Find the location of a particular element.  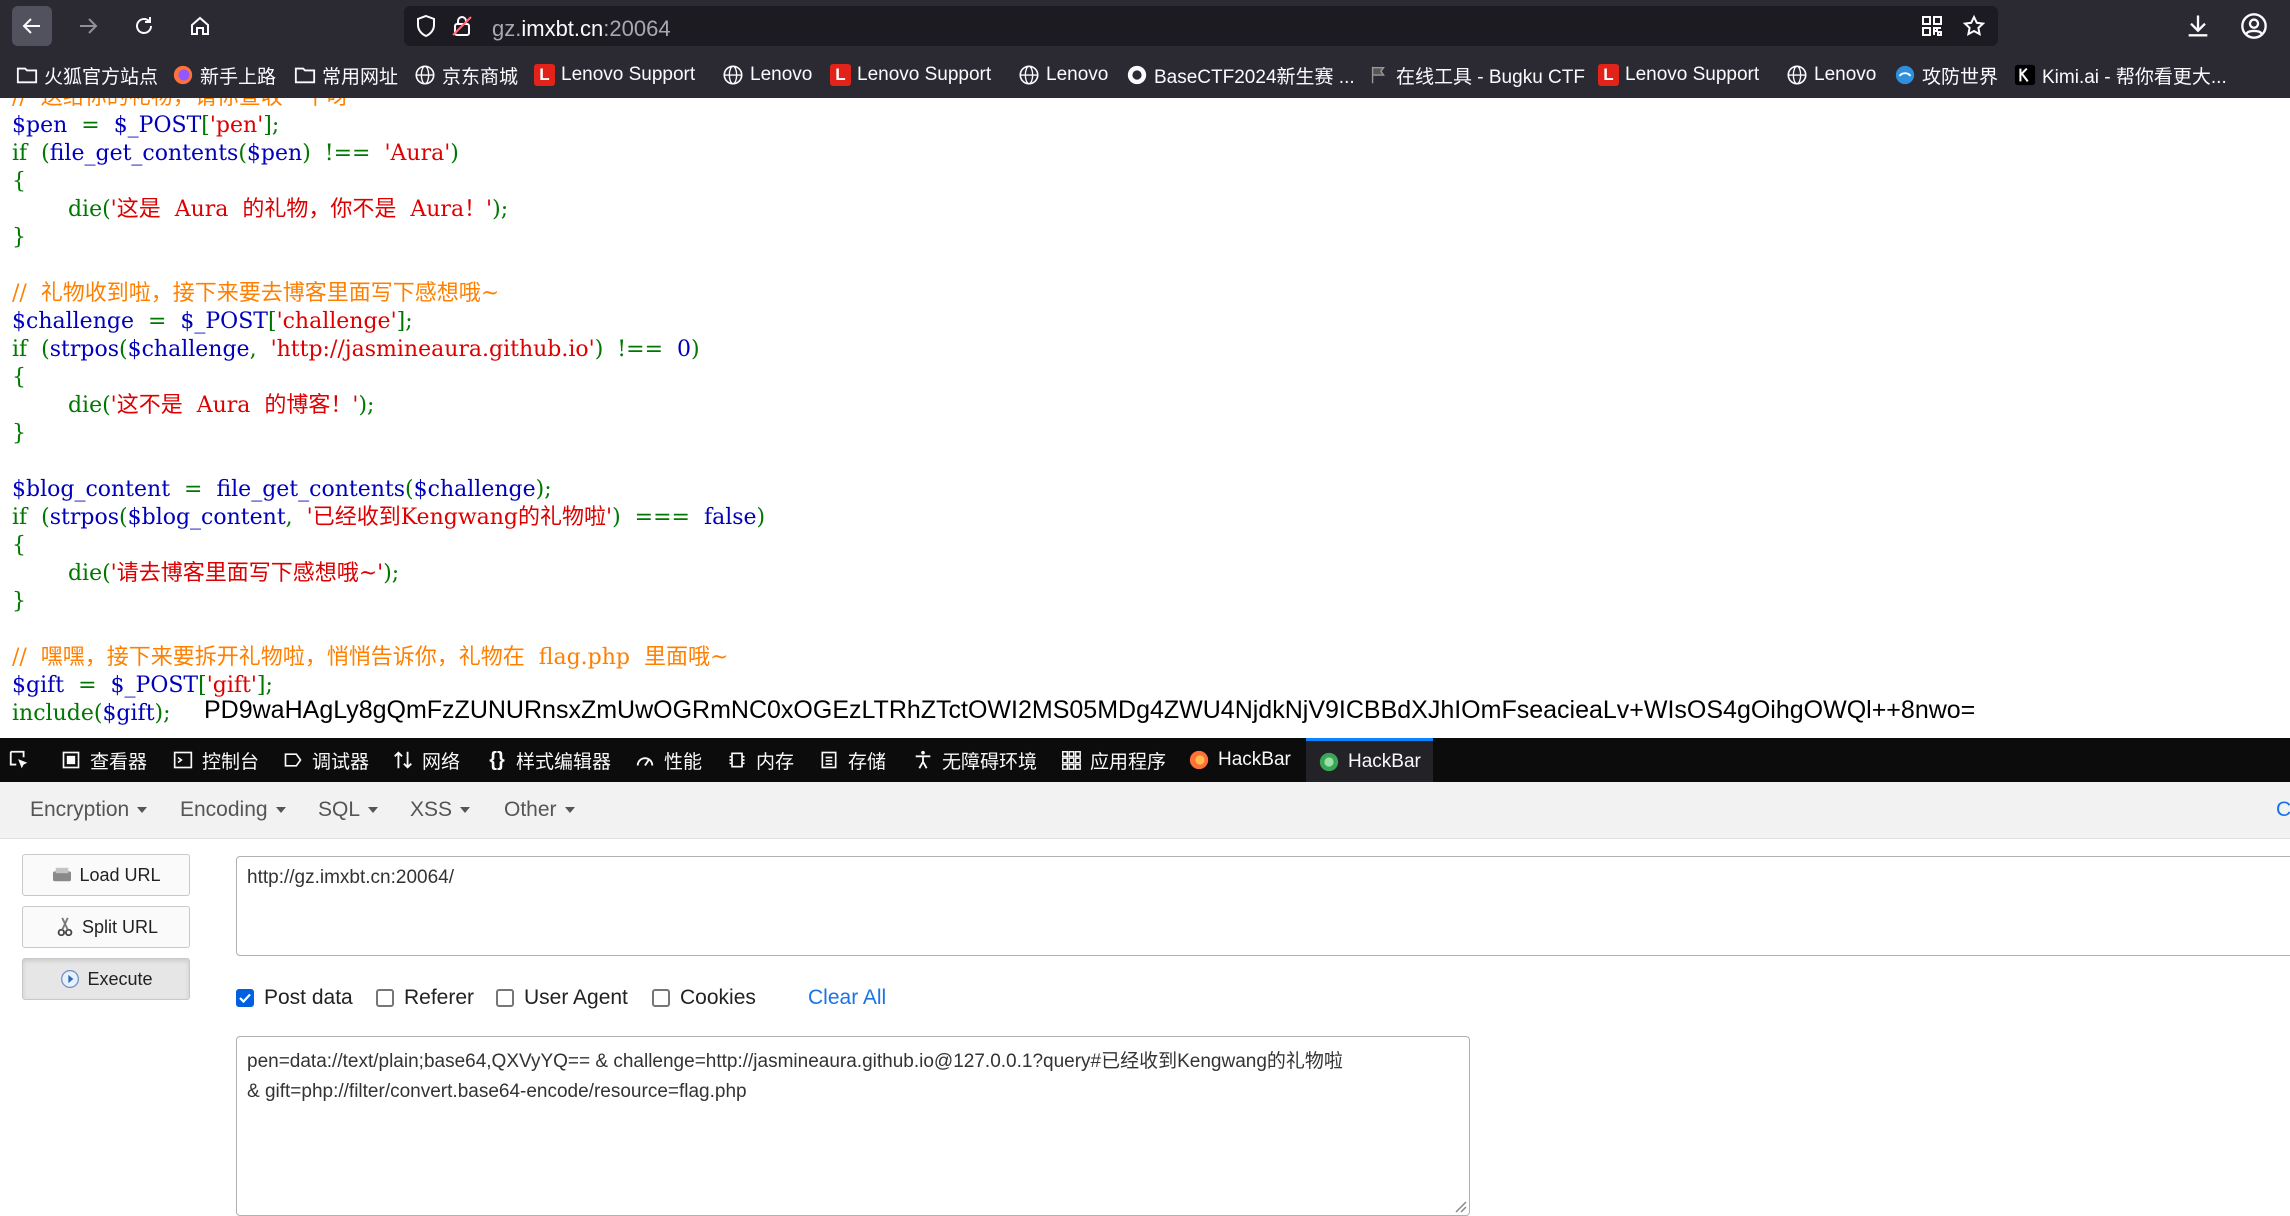

menu-sql: SQL is located at coordinates (348, 810).